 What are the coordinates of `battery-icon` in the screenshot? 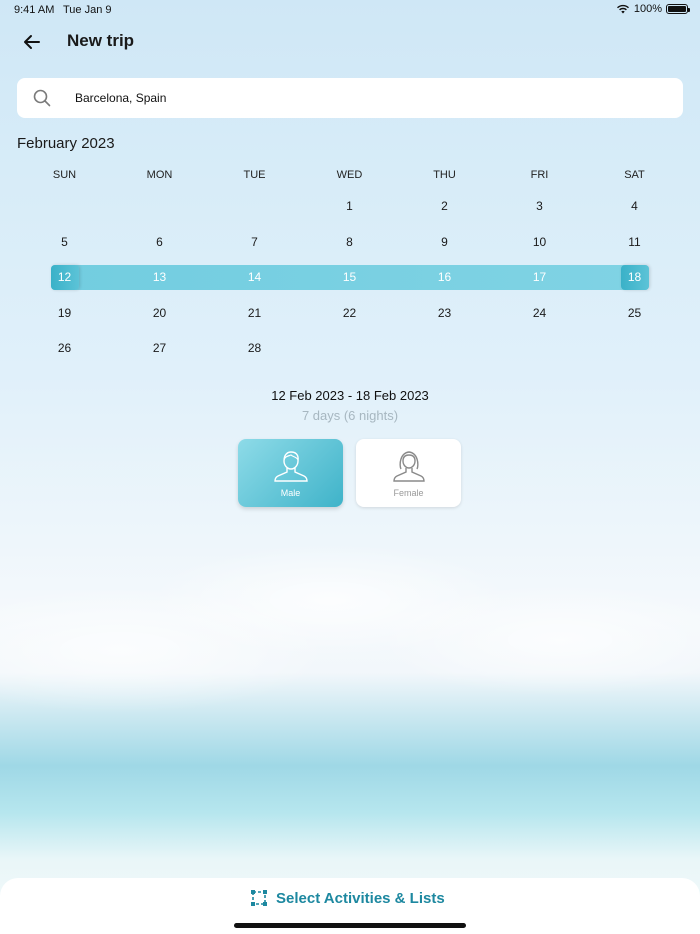 It's located at (678, 9).